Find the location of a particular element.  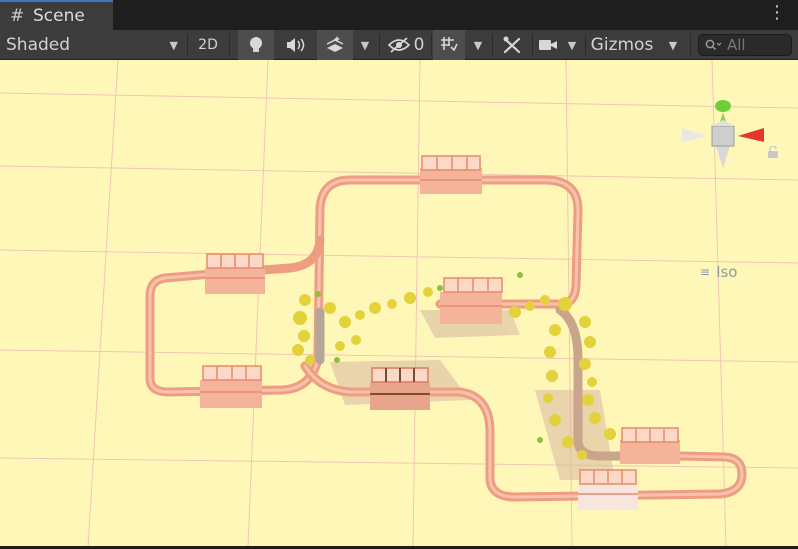

effects-icon is located at coordinates (335, 44).